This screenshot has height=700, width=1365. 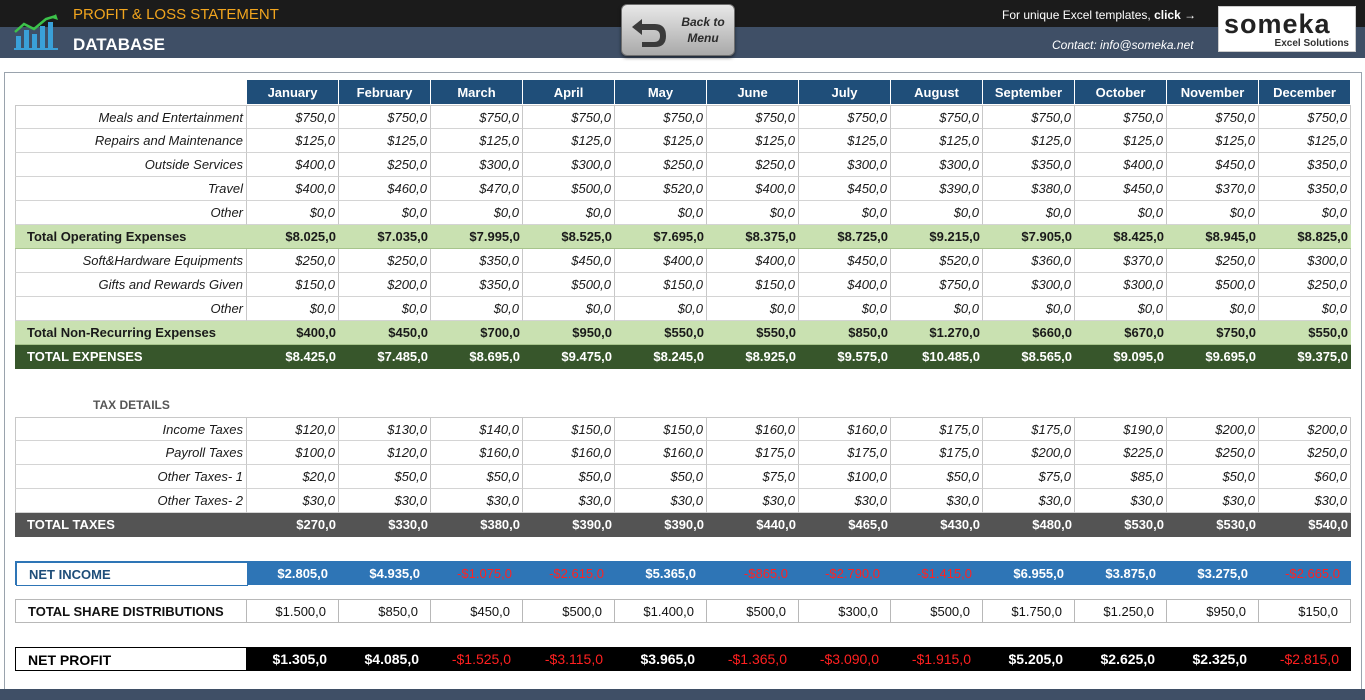 I want to click on cell-february: $125,0, so click(x=385, y=141).